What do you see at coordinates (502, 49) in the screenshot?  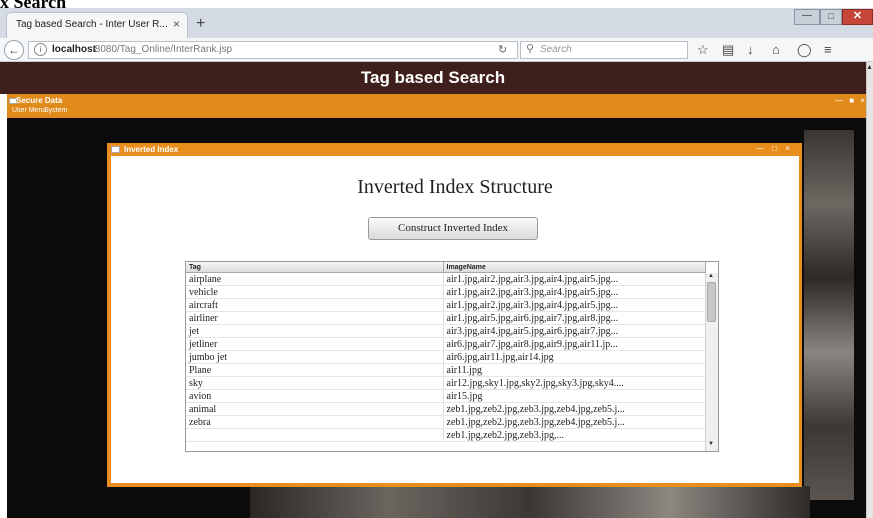 I see `reload-icon: ↻` at bounding box center [502, 49].